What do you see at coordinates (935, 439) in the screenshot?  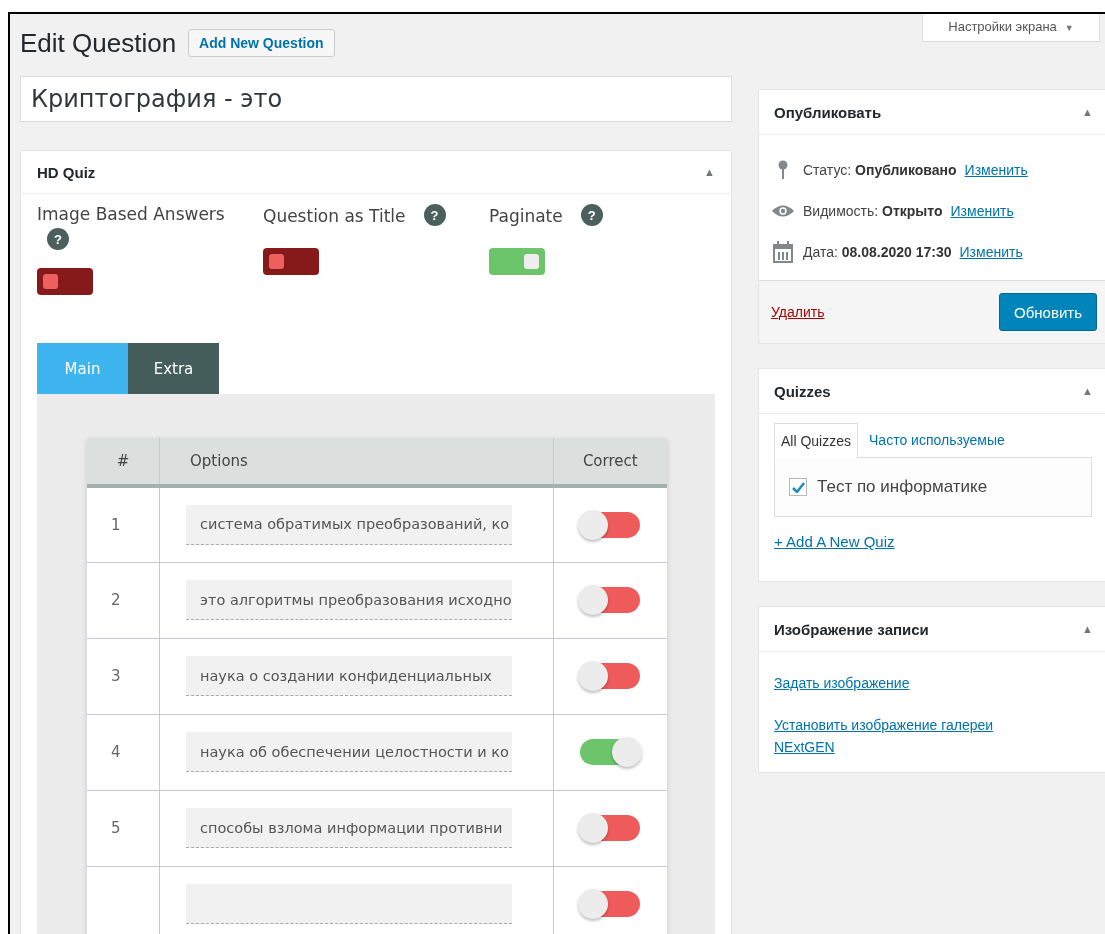 I see `quiz-tab: Часто используемые` at bounding box center [935, 439].